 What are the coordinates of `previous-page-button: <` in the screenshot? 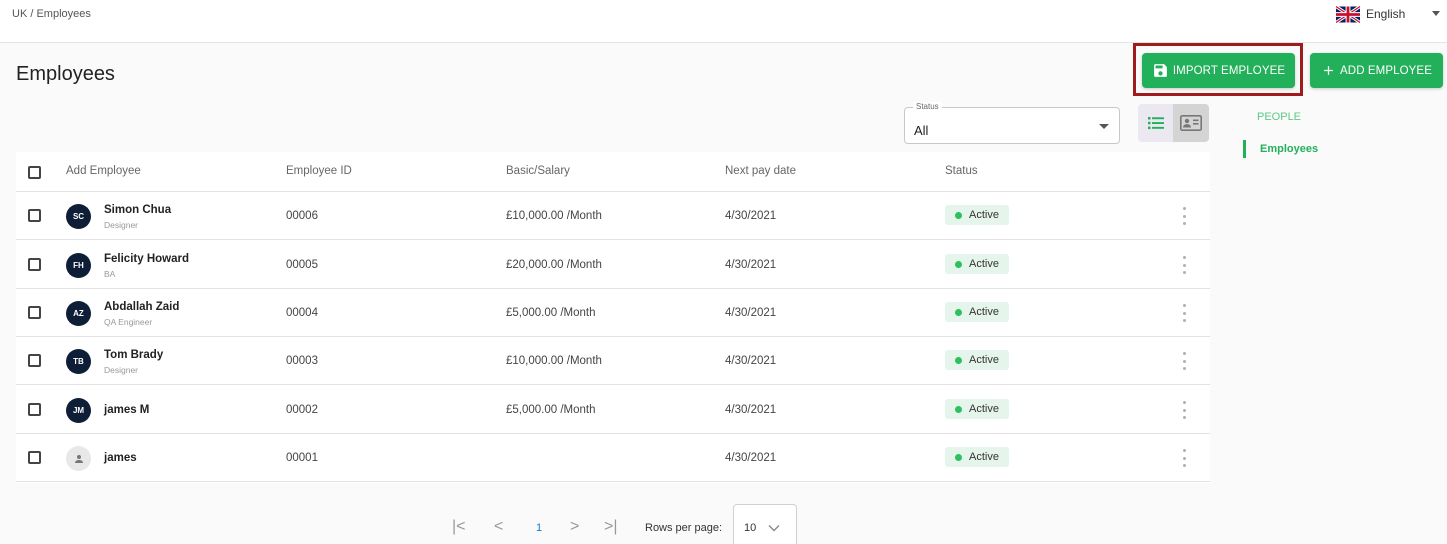 It's located at (498, 527).